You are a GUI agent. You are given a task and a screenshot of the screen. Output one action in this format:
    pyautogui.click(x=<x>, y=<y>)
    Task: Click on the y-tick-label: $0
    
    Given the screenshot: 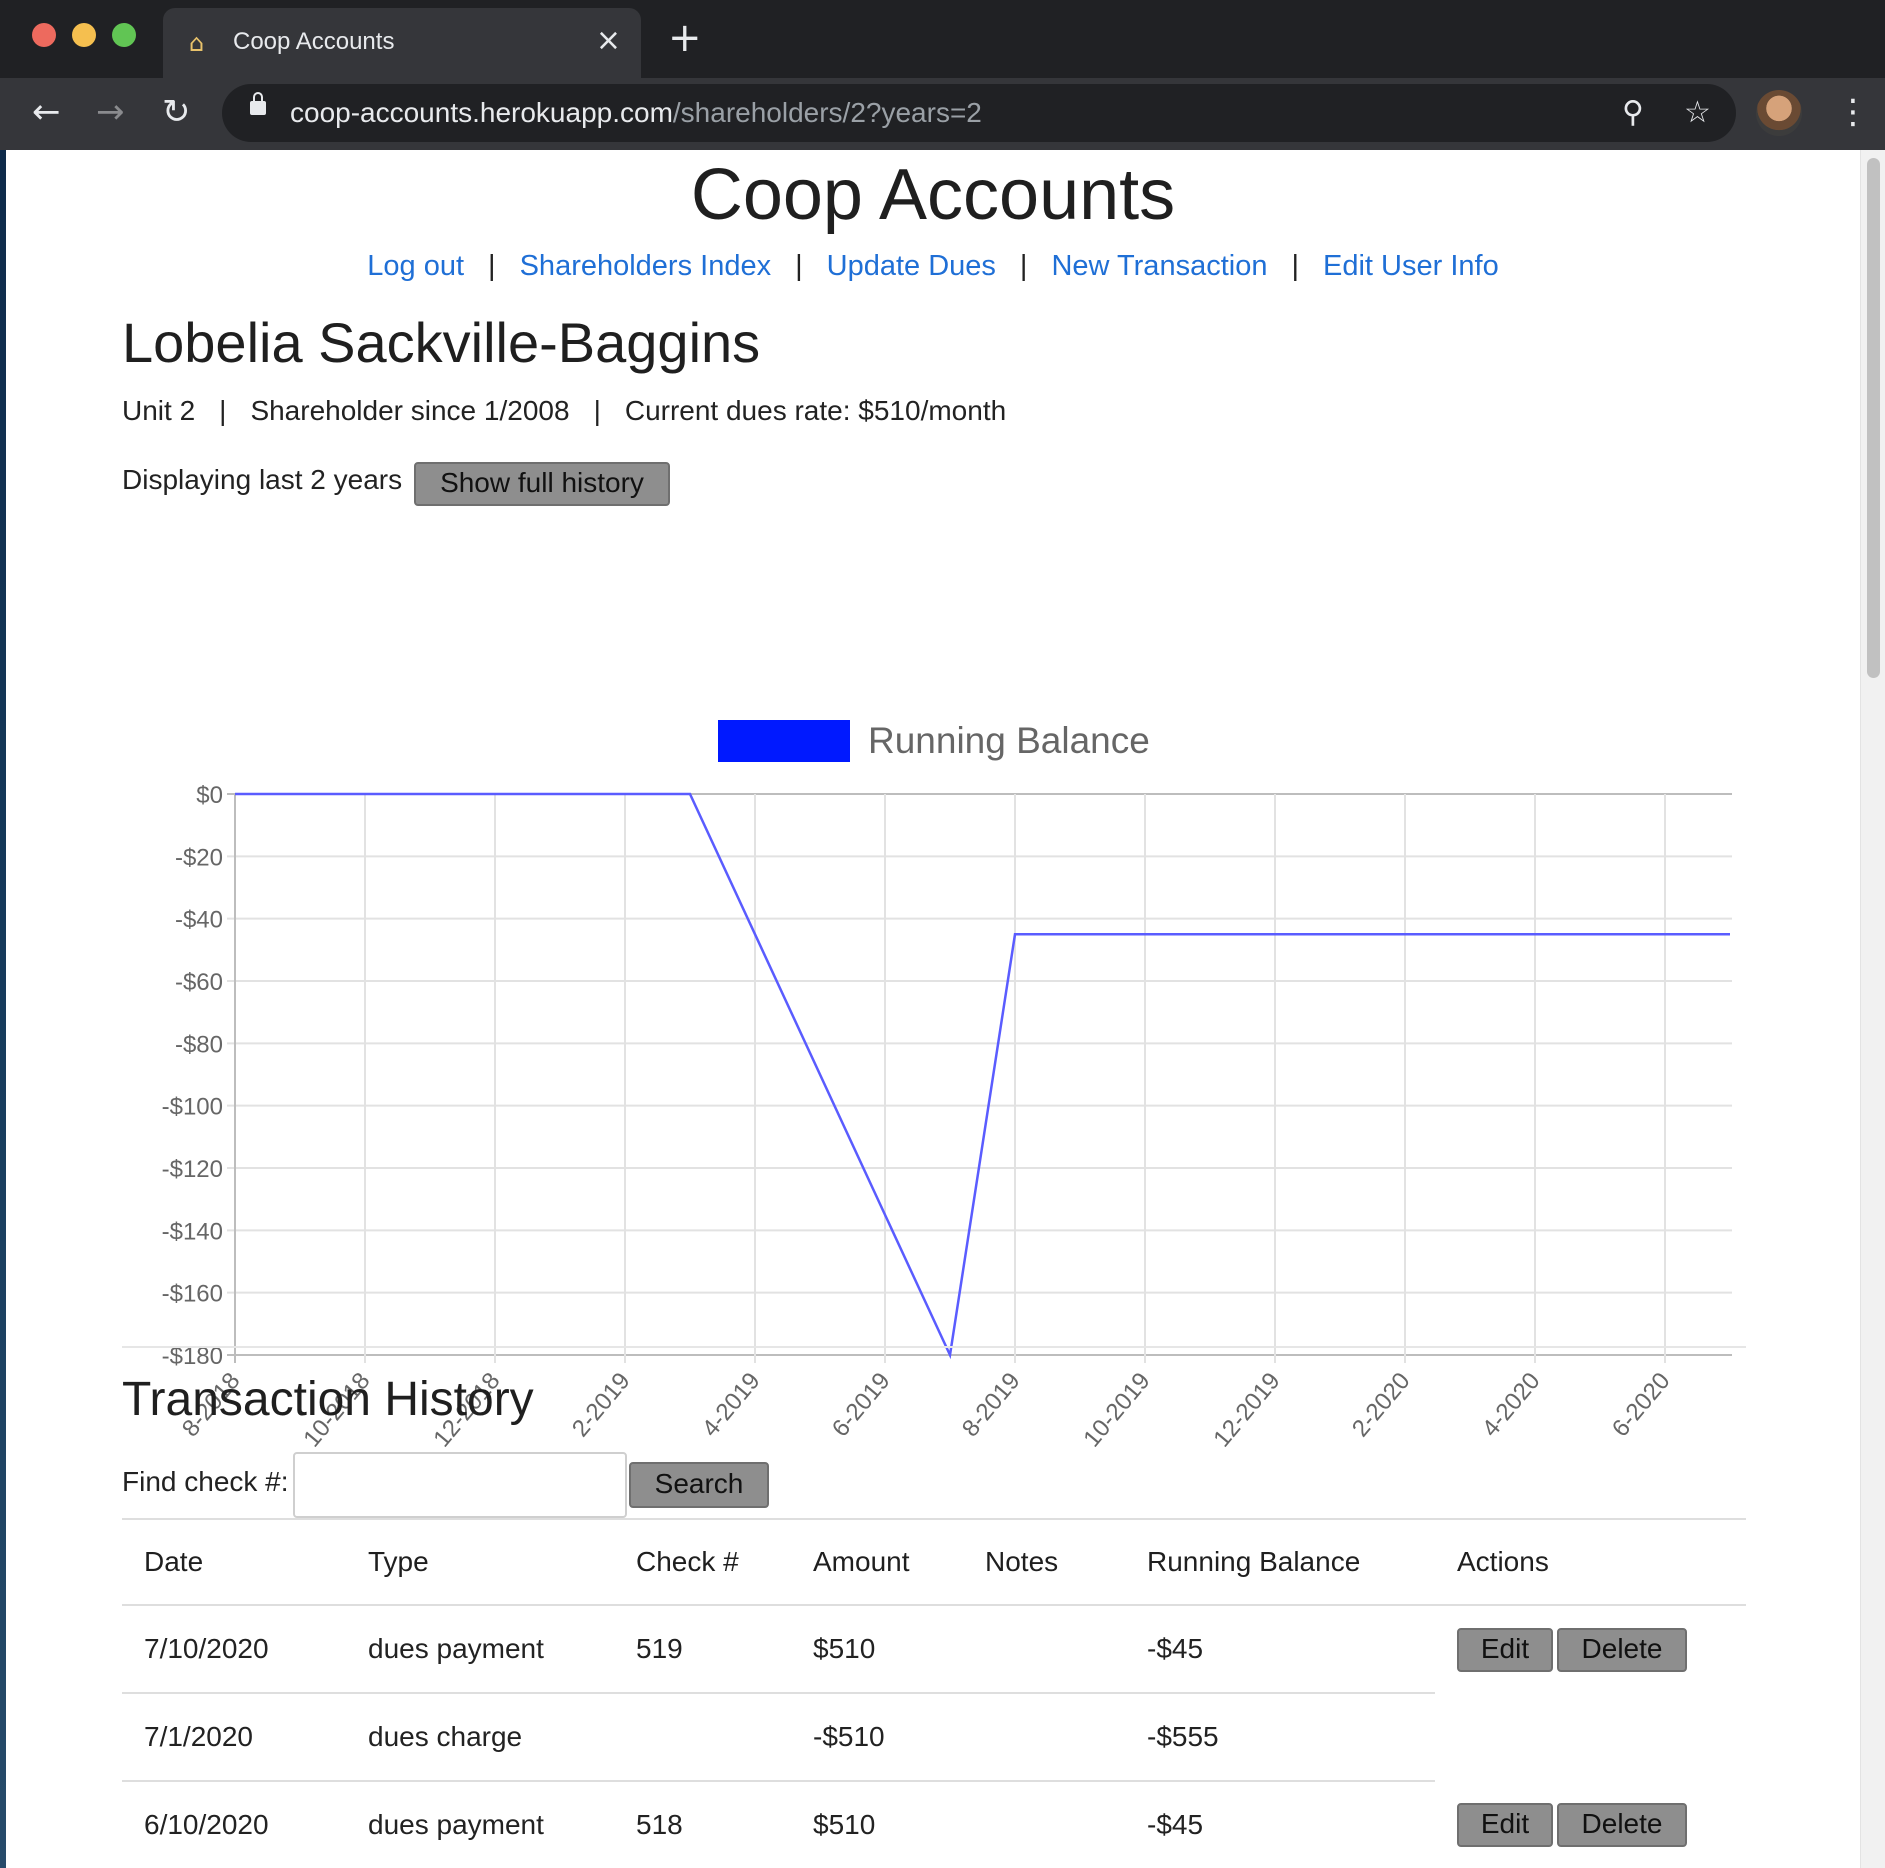 What is the action you would take?
    pyautogui.click(x=209, y=795)
    